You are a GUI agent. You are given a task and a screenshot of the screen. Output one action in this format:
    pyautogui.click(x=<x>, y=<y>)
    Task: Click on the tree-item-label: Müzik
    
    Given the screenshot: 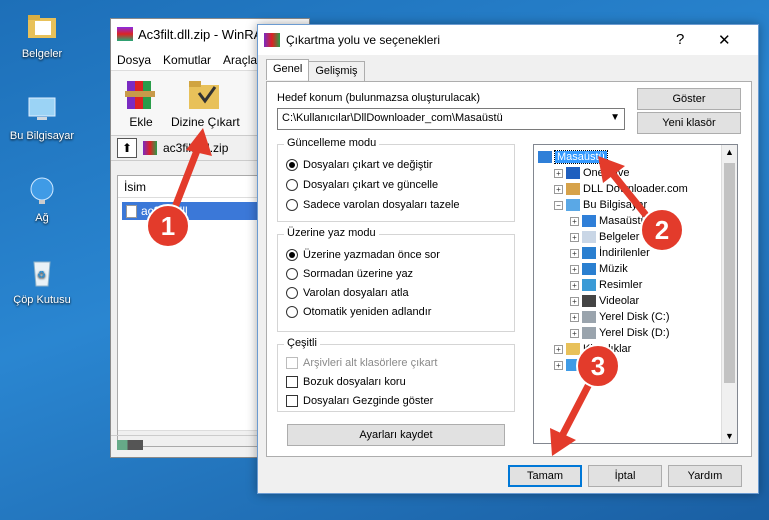 What is the action you would take?
    pyautogui.click(x=613, y=269)
    